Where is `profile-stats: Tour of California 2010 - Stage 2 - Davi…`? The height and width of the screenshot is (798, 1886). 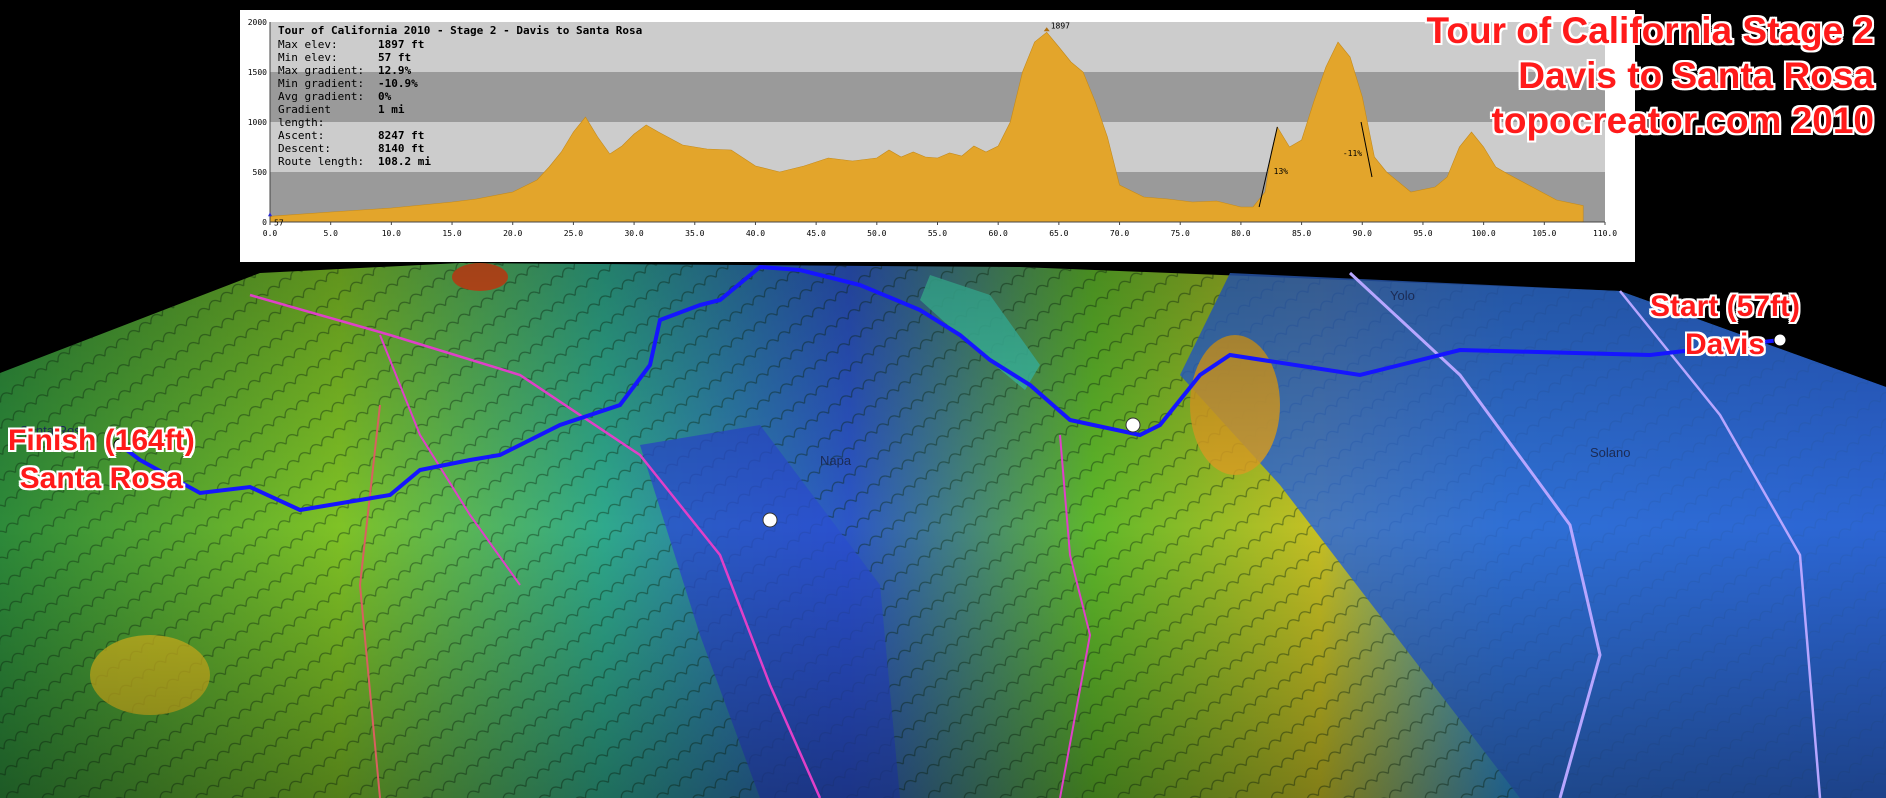
profile-stats: Tour of California 2010 - Stage 2 - Davi… is located at coordinates (460, 96).